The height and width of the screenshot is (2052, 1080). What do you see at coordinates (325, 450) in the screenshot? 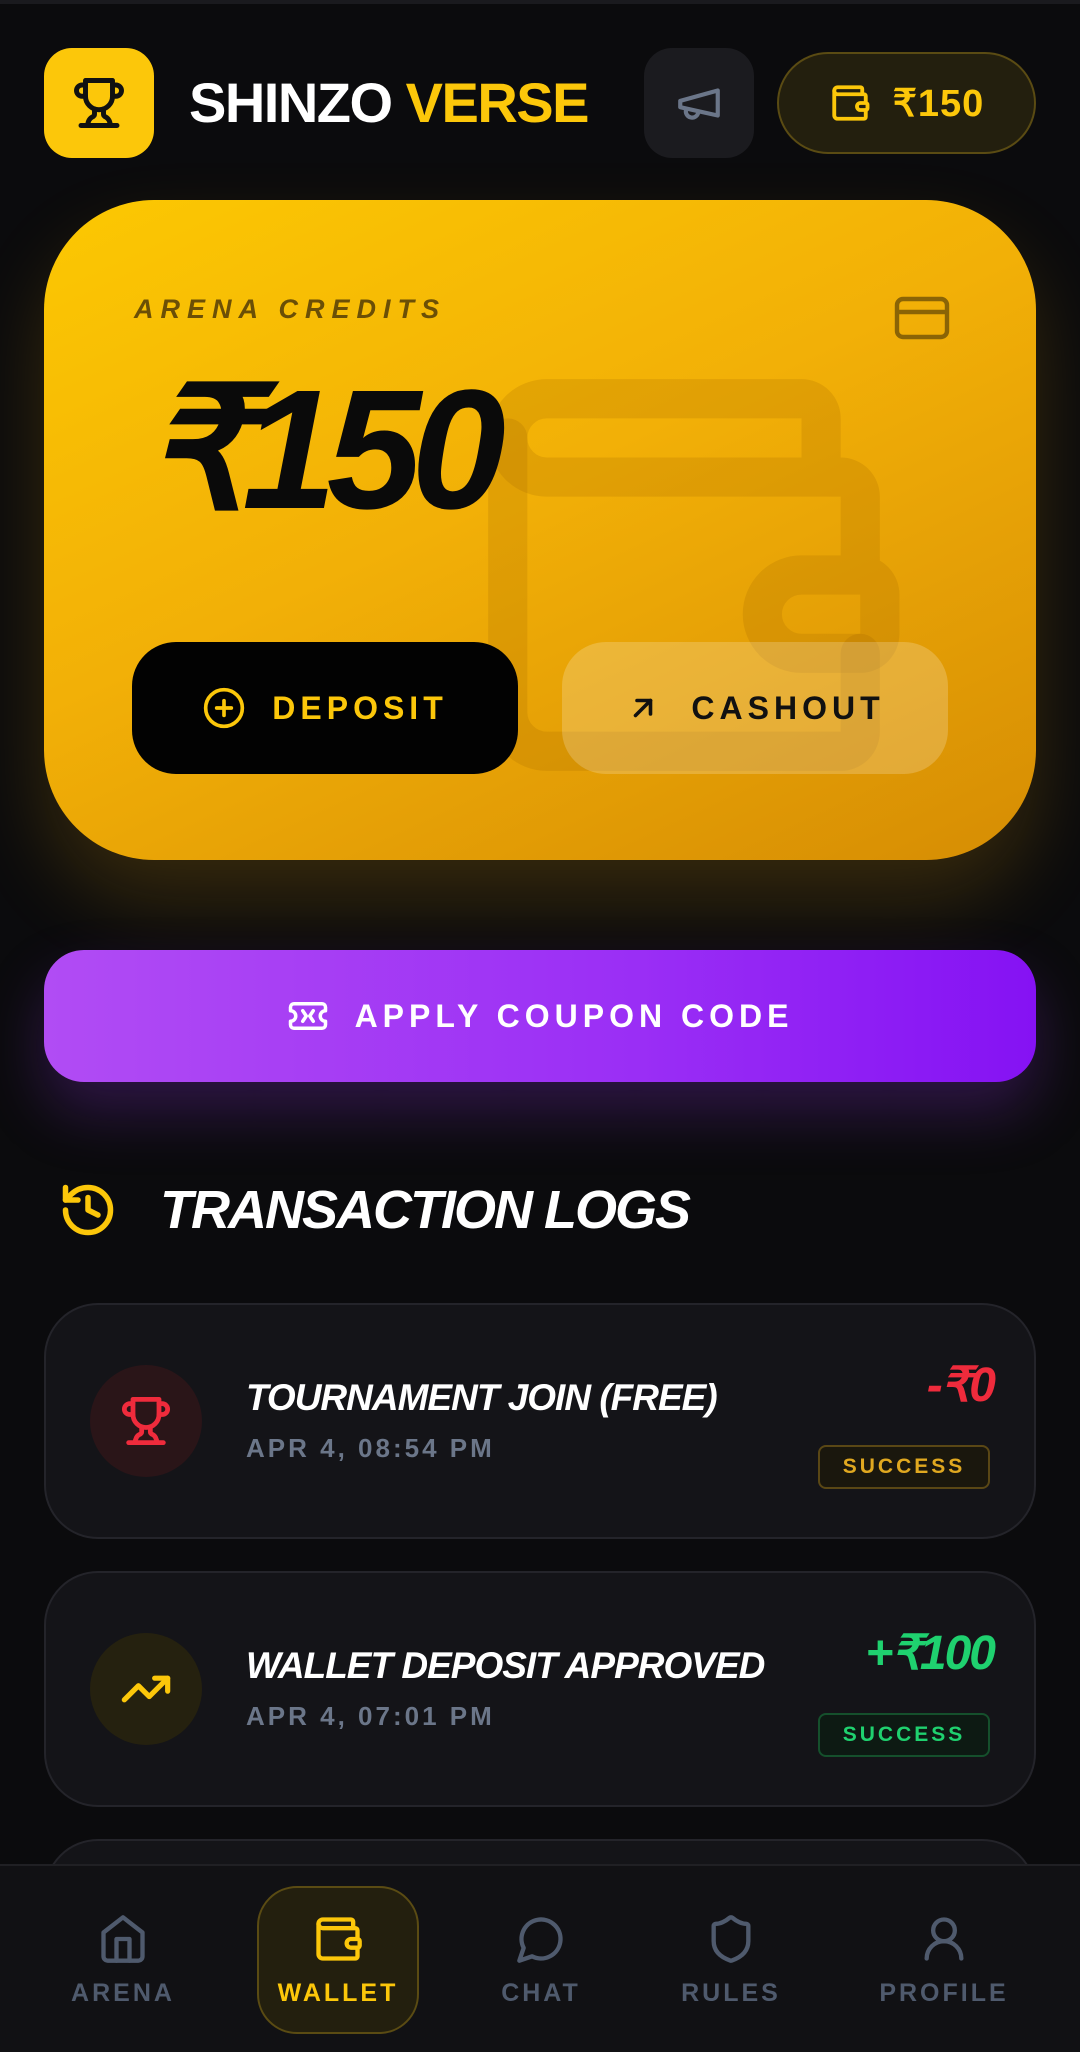
I see `credits-balance: ₹150` at bounding box center [325, 450].